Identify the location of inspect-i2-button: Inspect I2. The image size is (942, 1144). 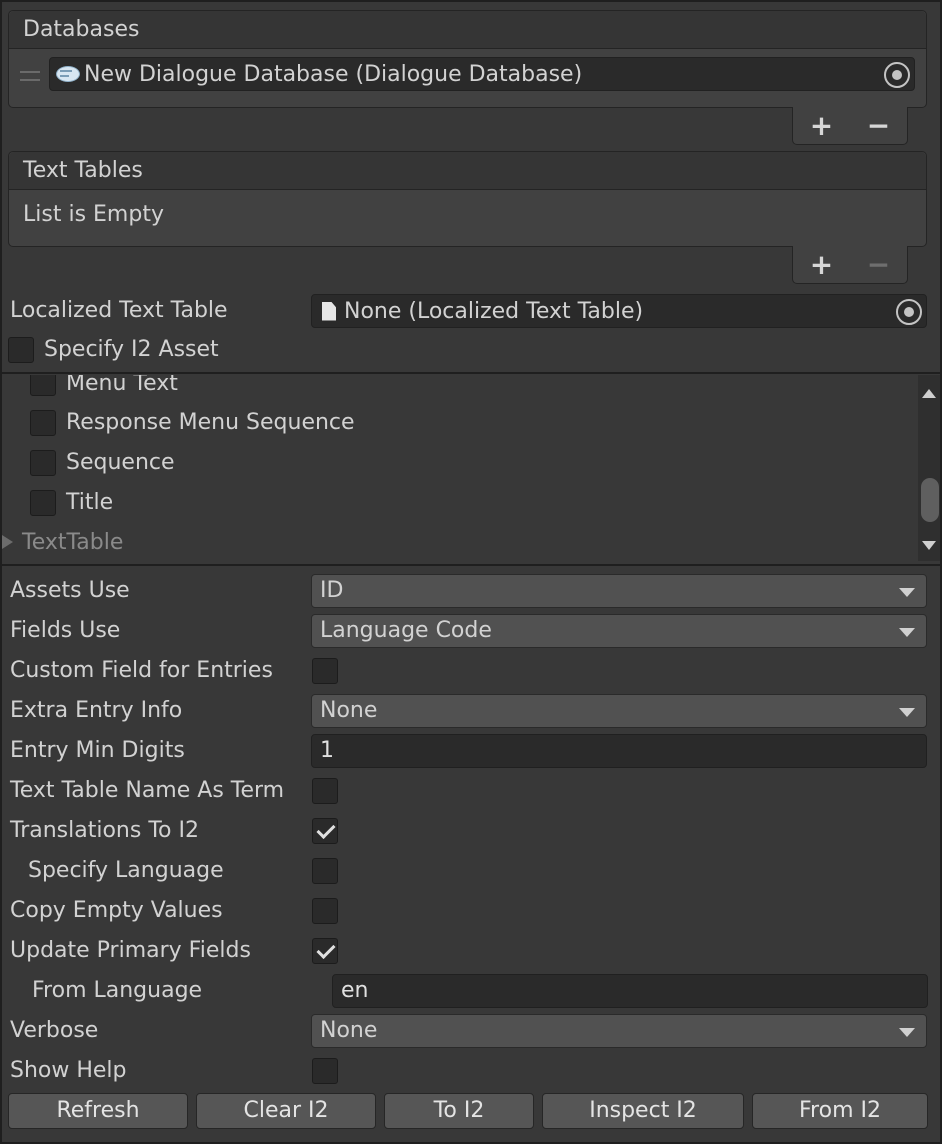
(643, 1111).